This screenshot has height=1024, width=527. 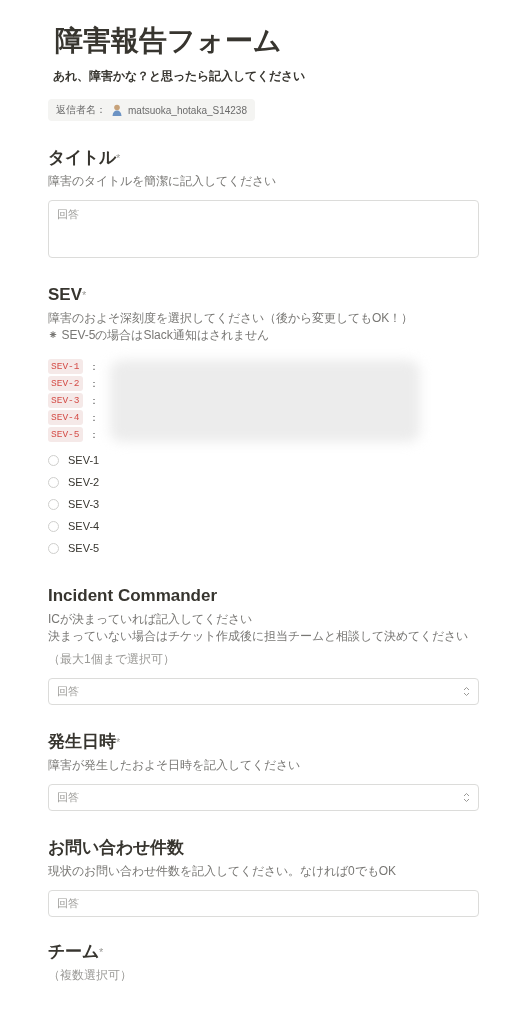 I want to click on sev-tag: SEV-4, so click(x=65, y=417).